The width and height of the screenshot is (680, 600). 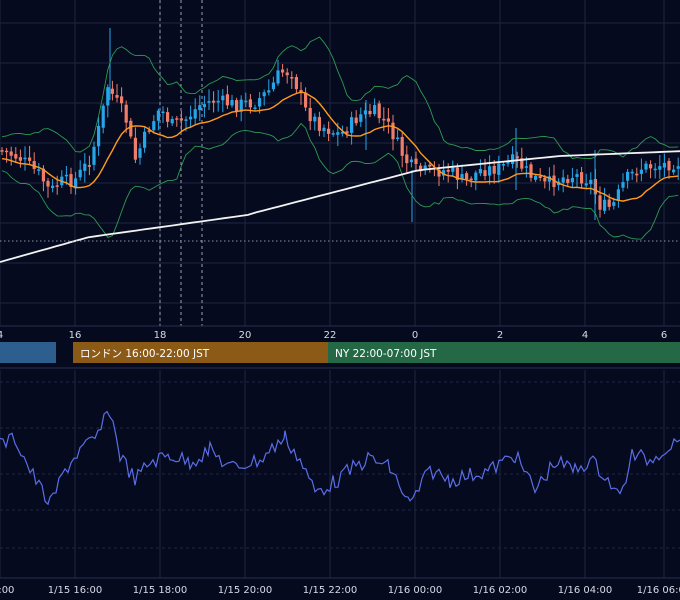 I want to click on oscillator-x-tick-label: 1/16 00:00, so click(x=415, y=590).